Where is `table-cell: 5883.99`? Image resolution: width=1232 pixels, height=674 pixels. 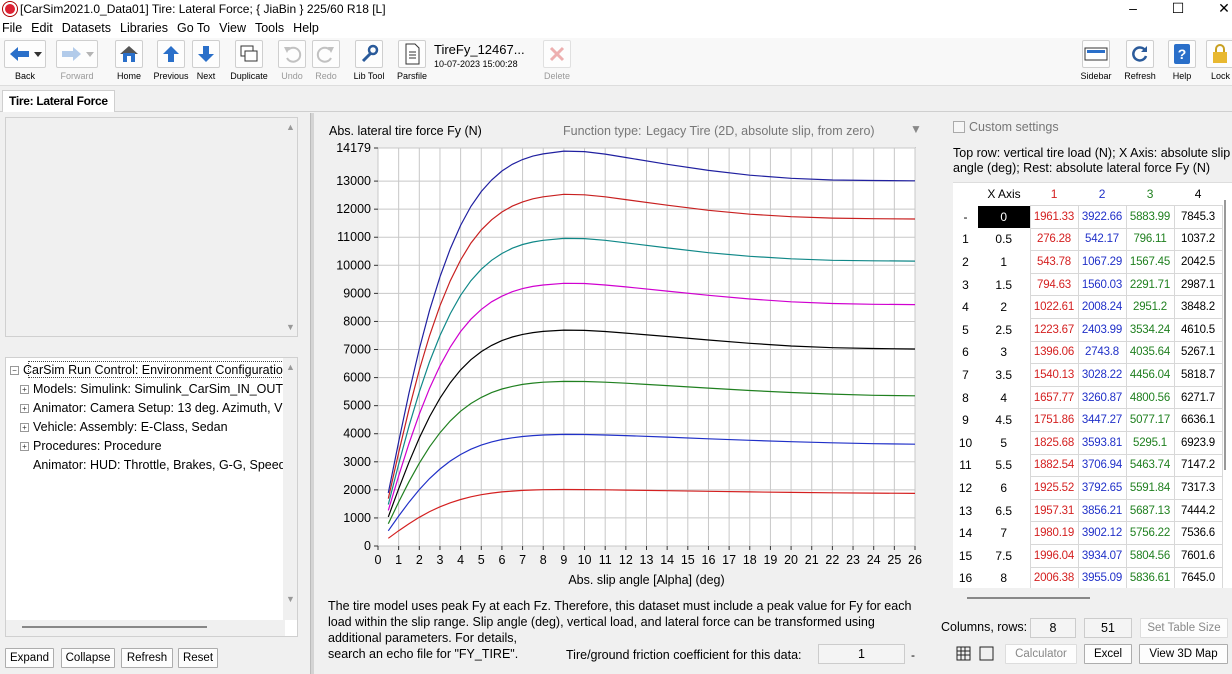 table-cell: 5883.99 is located at coordinates (1150, 217).